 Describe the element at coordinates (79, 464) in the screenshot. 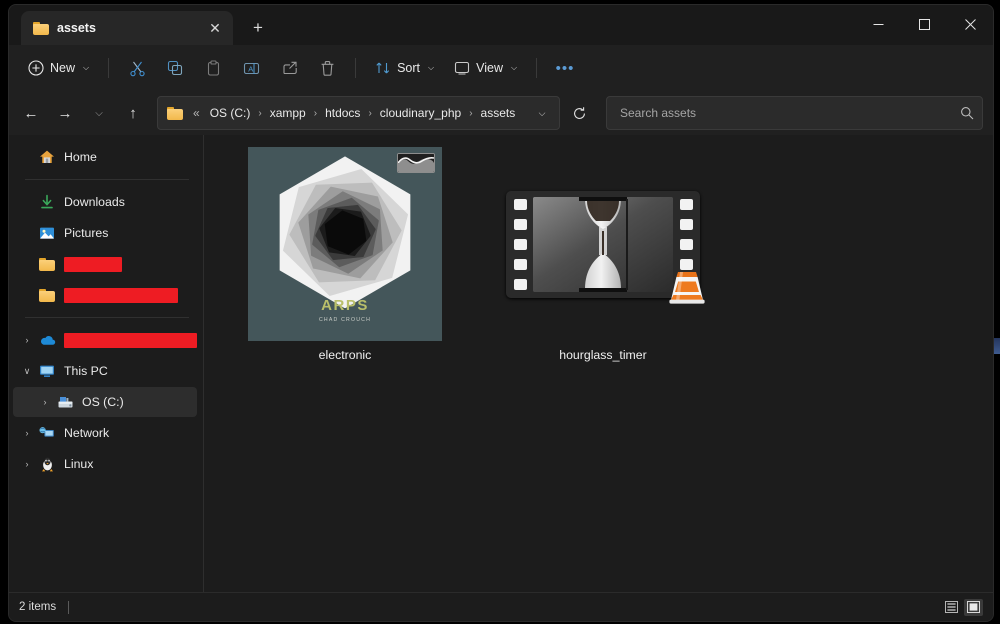

I see `sidebar-item-label: Linux` at that location.